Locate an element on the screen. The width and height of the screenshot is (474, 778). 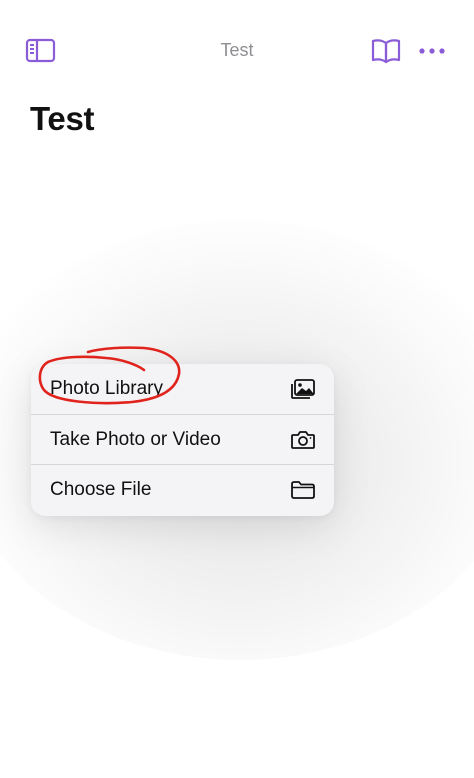
menu-item-label: Choose File is located at coordinates (101, 489).